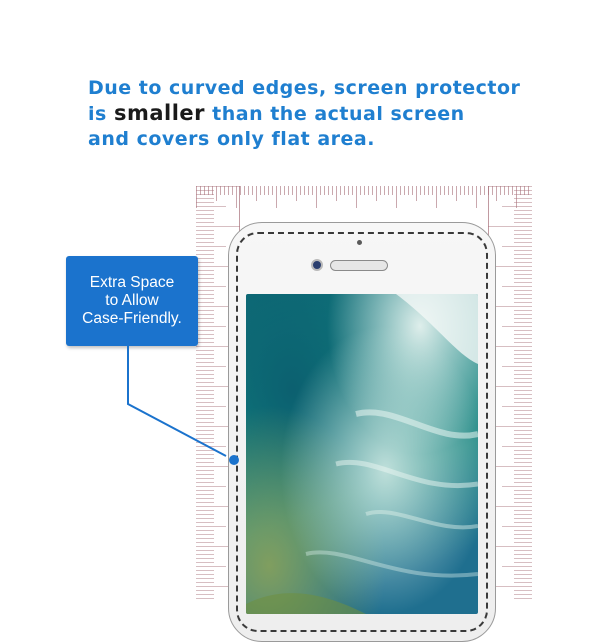 This screenshot has height=642, width=600. I want to click on headline-line-2: is smaller than the actual screen, so click(338, 114).